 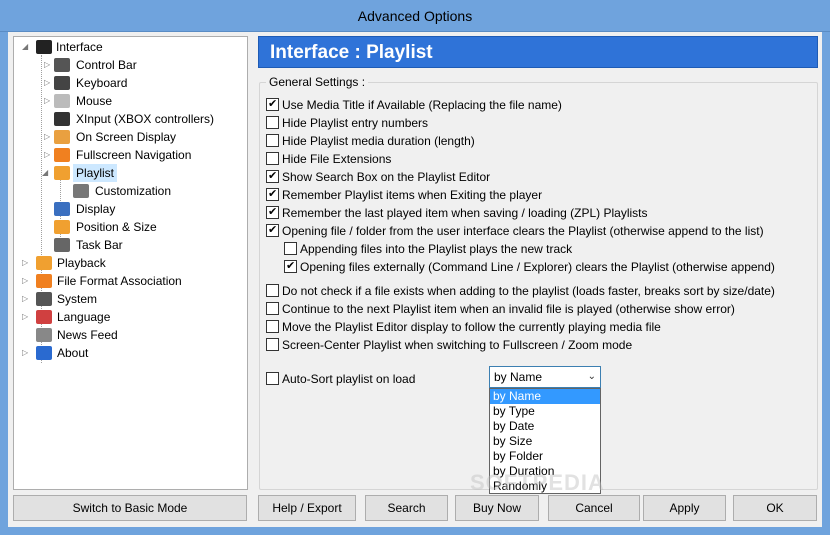 I want to click on tree-item-about: ▷ About, so click(x=130, y=353).